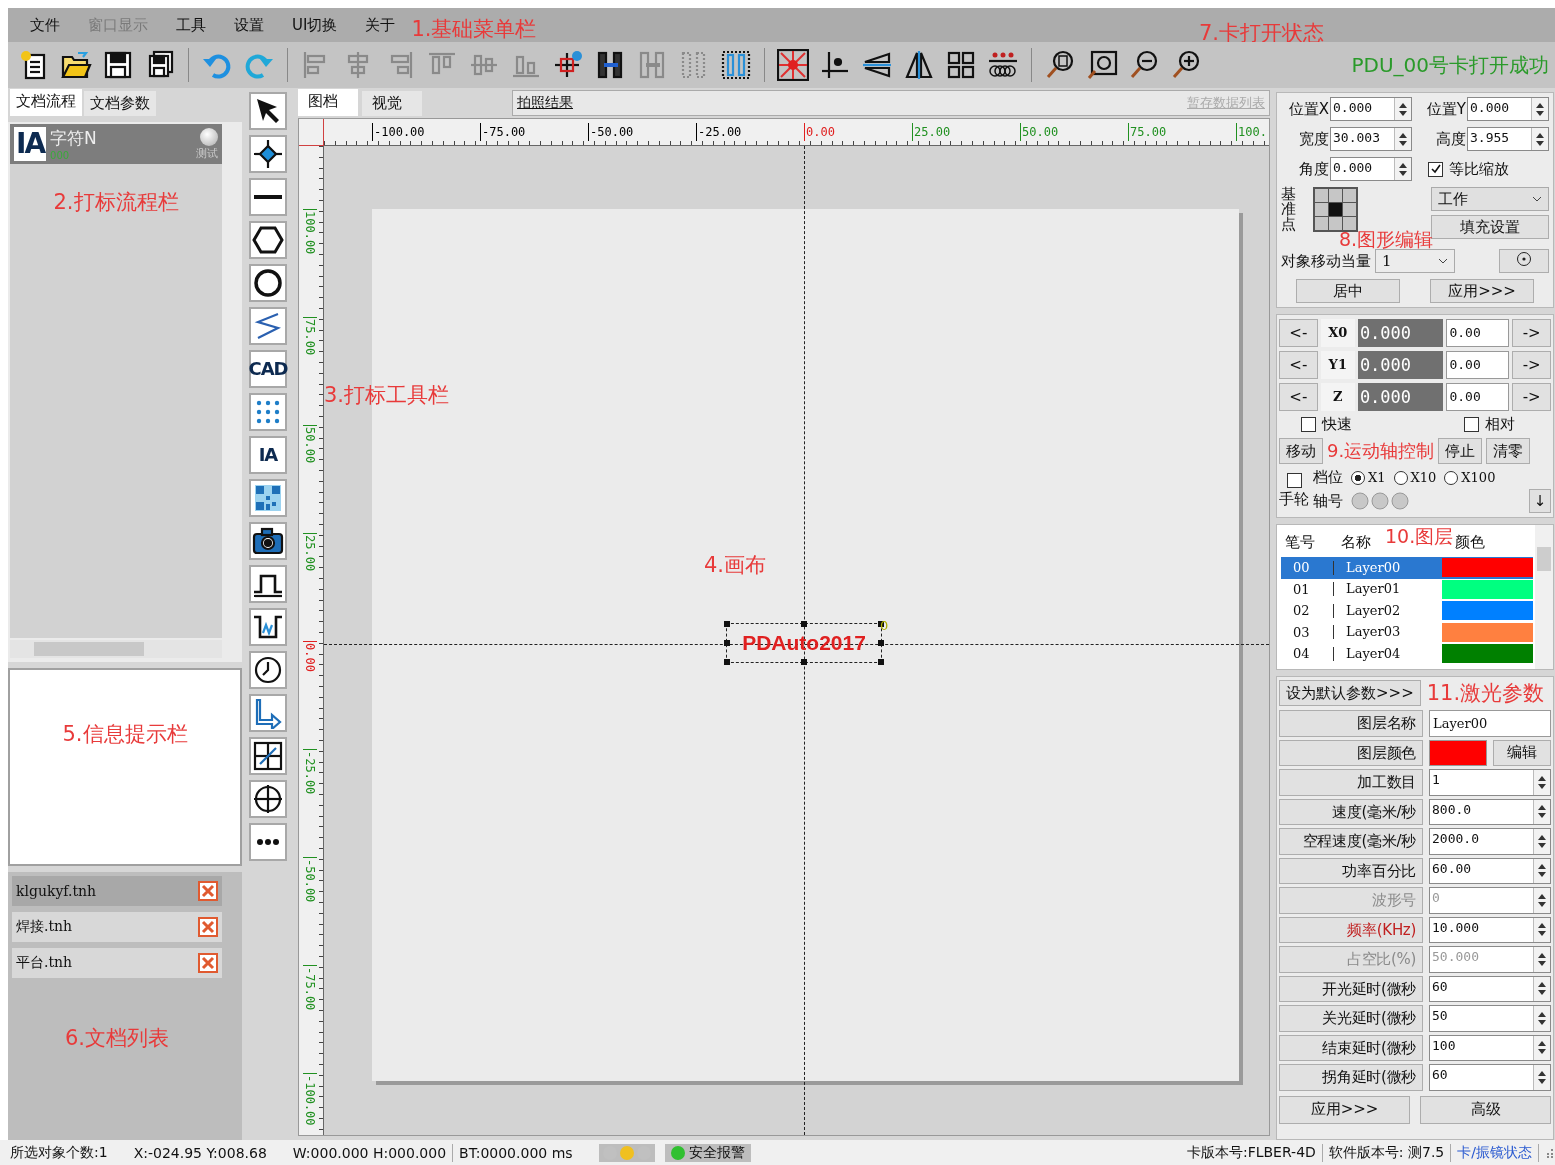  Describe the element at coordinates (1407, 611) in the screenshot. I see `layer-row: 02 Layer02` at that location.